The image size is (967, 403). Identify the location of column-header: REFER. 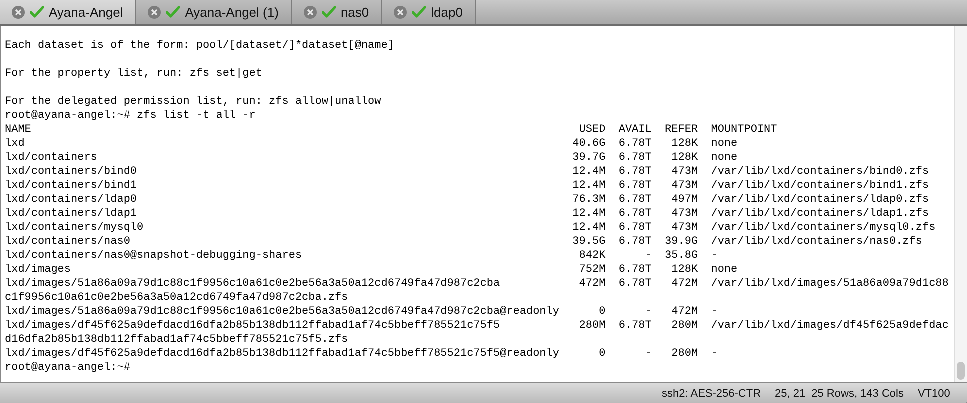
(681, 130).